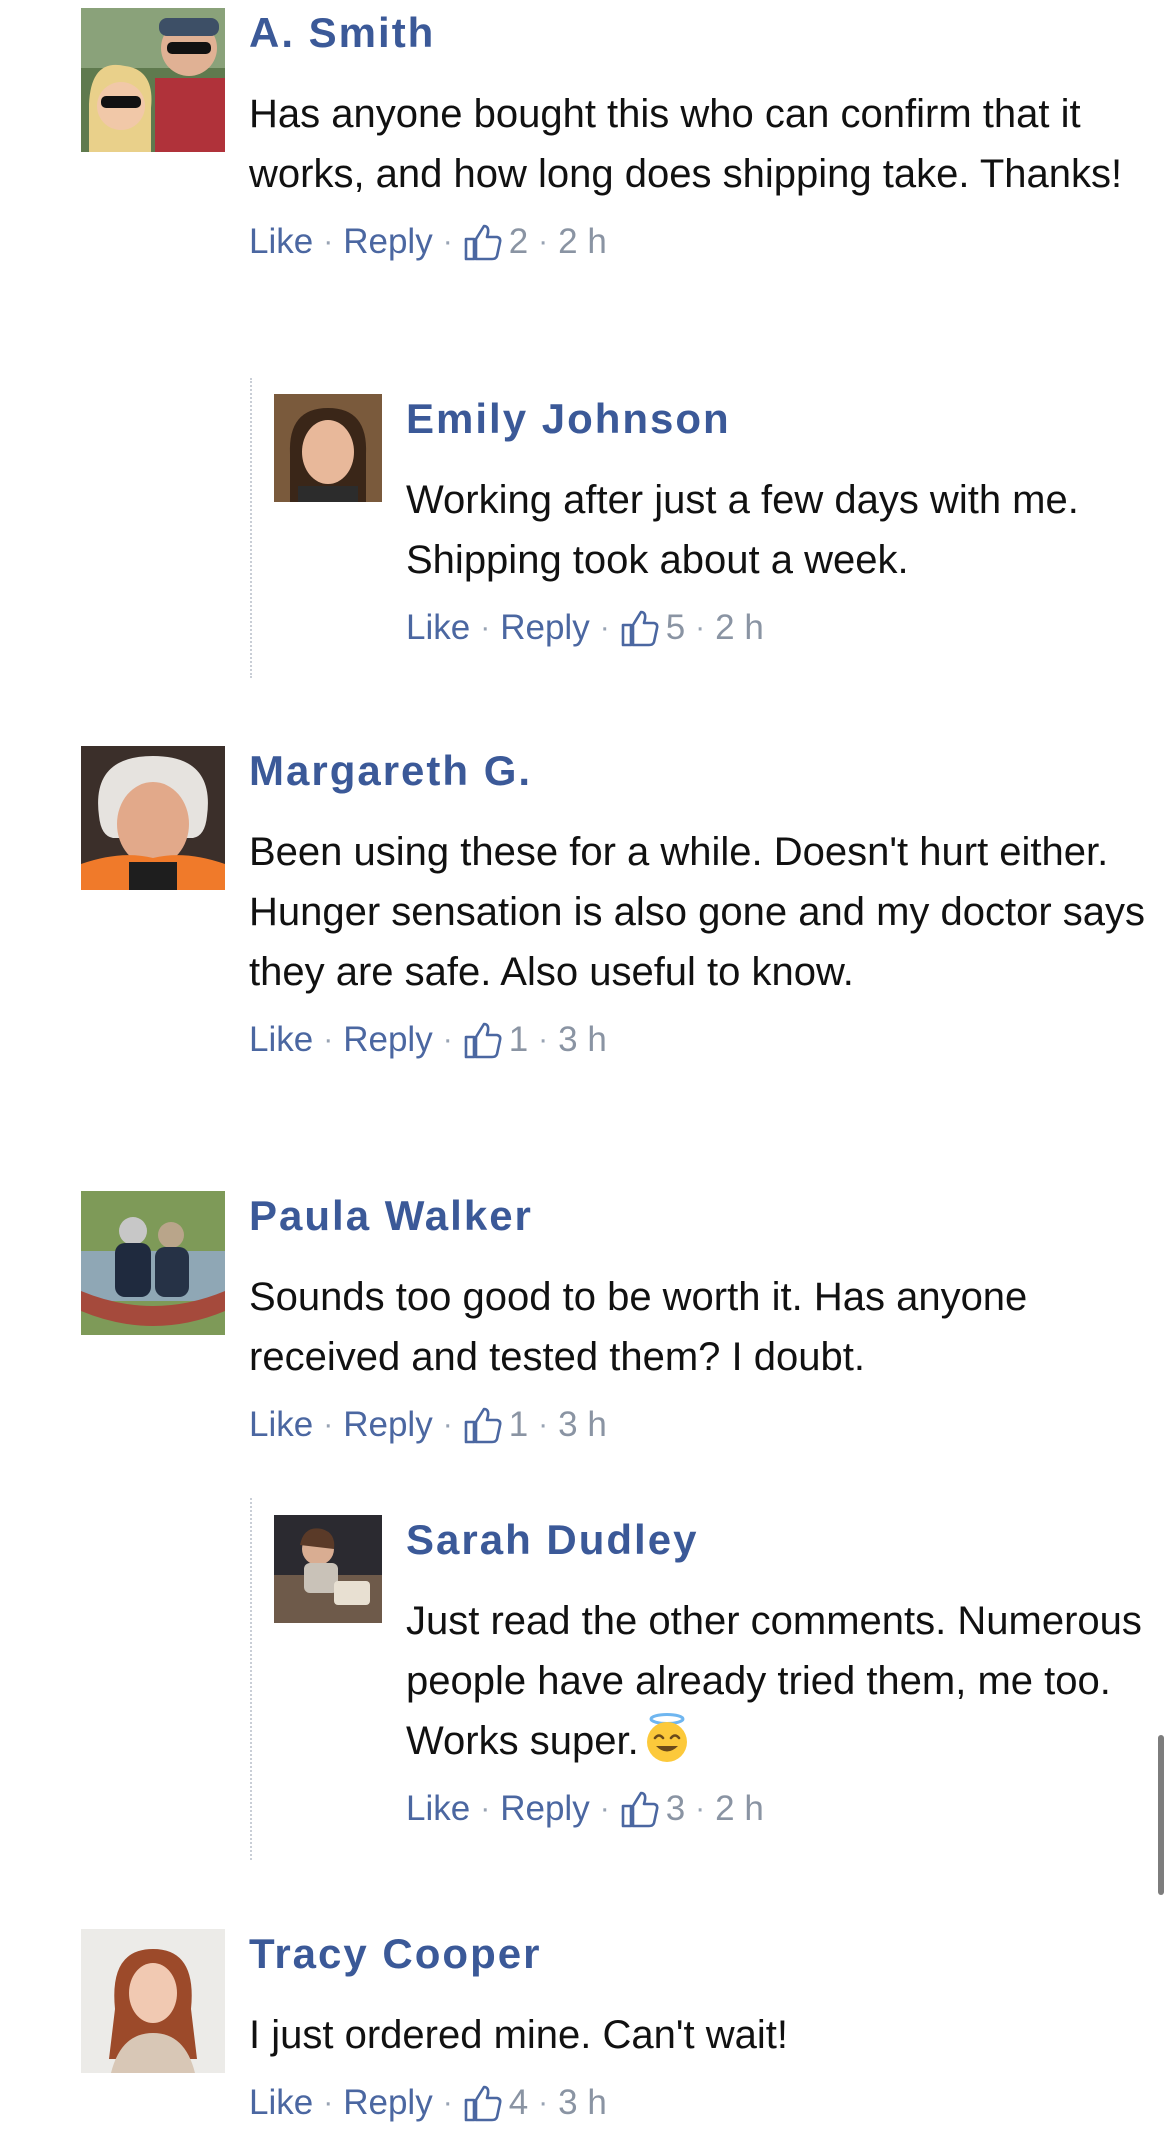 The height and width of the screenshot is (2131, 1170). What do you see at coordinates (518, 2035) in the screenshot?
I see `comment-text: I just ordered mine. Can't wait!` at bounding box center [518, 2035].